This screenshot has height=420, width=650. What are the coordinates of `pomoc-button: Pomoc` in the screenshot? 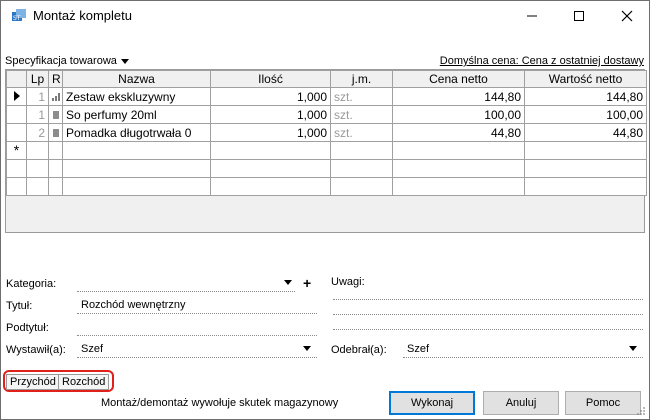 It's located at (603, 403).